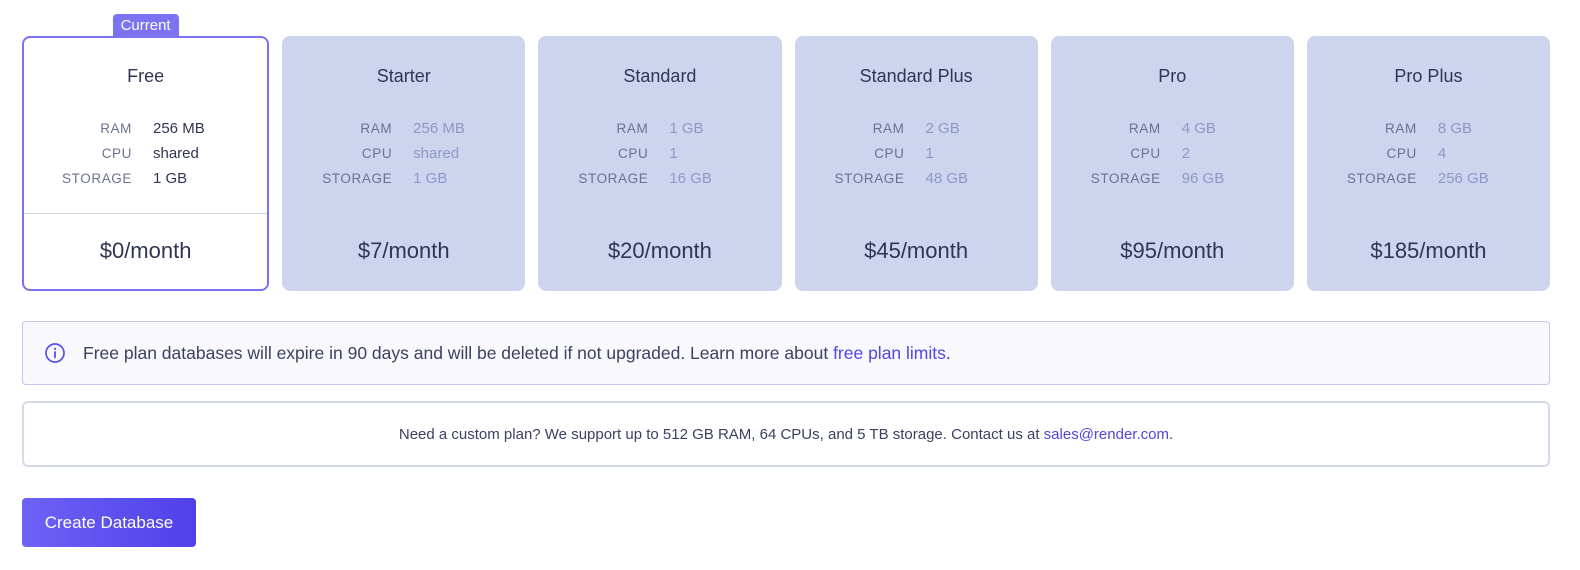  I want to click on free-plan-limits-link: free plan limits, so click(889, 353).